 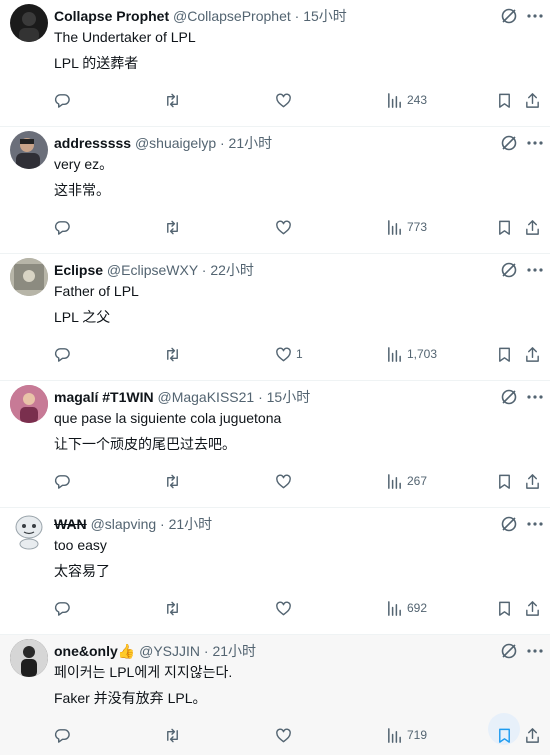 I want to click on display-name: addresssss, so click(x=92, y=143).